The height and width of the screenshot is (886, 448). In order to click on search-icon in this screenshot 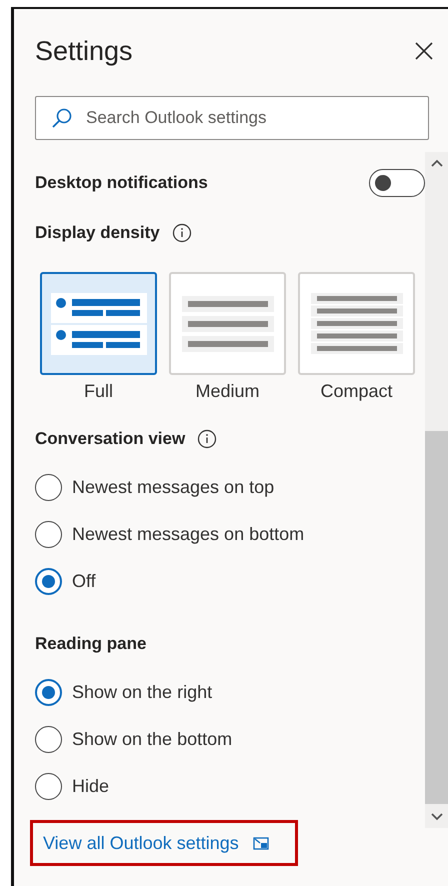, I will do `click(62, 118)`.